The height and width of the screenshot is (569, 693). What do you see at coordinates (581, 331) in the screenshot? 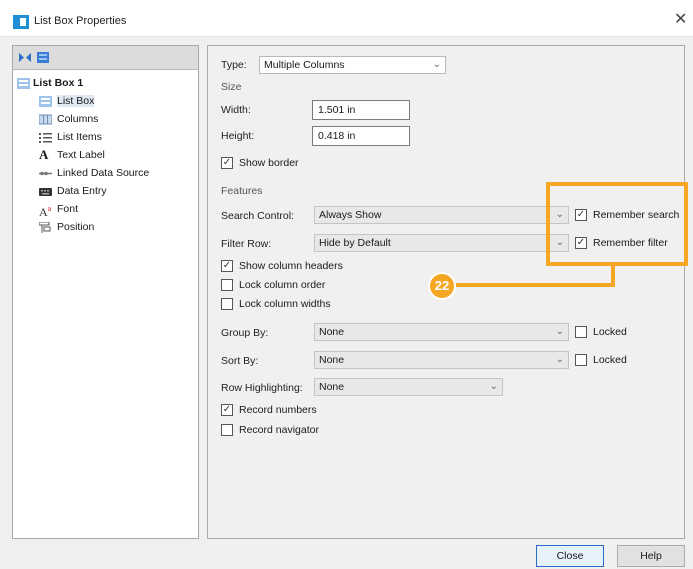
I see `group-locked-check` at bounding box center [581, 331].